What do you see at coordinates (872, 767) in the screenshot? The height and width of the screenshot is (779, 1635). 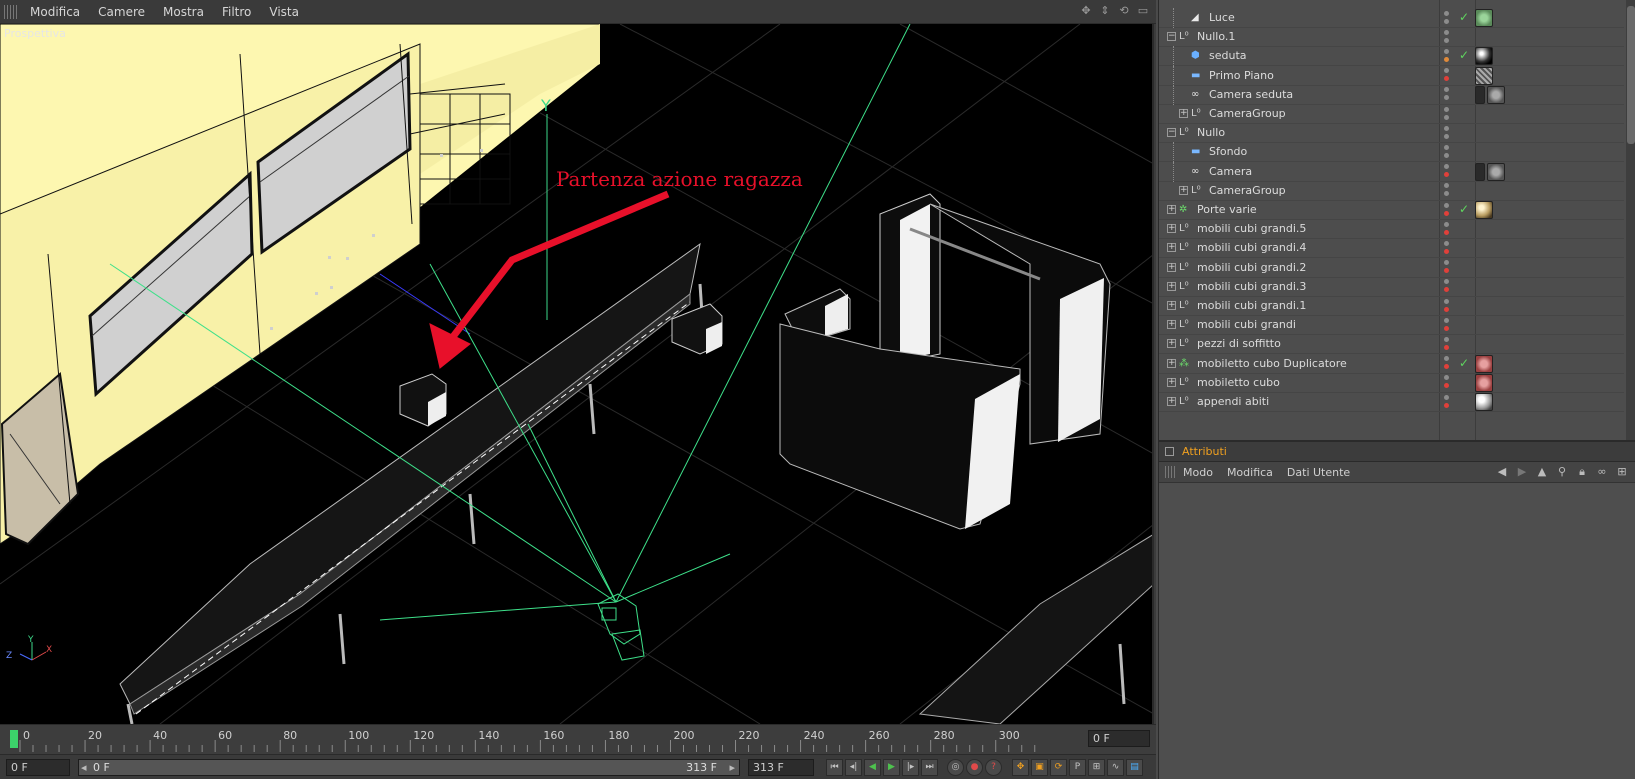 I see `play-backward-icon: ◀` at bounding box center [872, 767].